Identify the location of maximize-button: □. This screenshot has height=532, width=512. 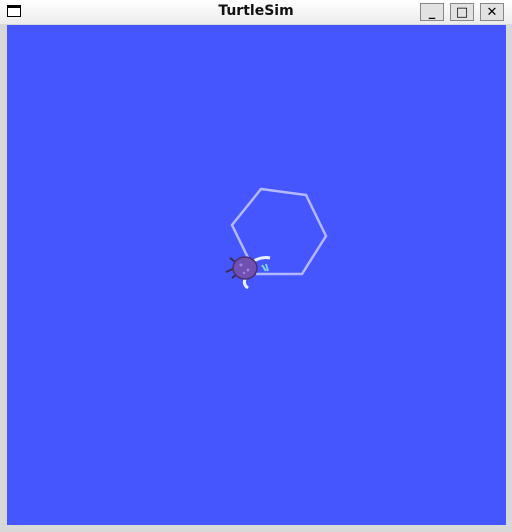
(462, 12).